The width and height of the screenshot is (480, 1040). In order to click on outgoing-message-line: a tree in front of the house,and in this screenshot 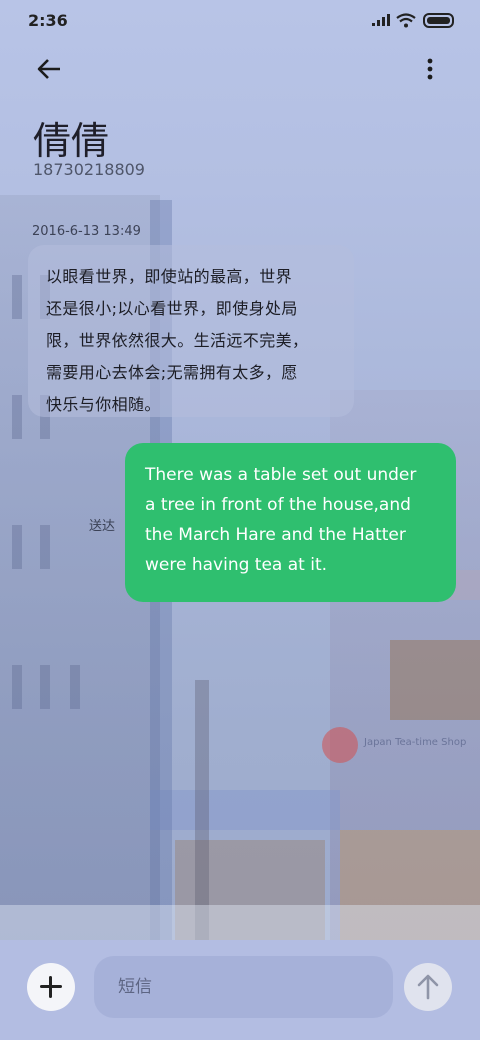, I will do `click(278, 505)`.